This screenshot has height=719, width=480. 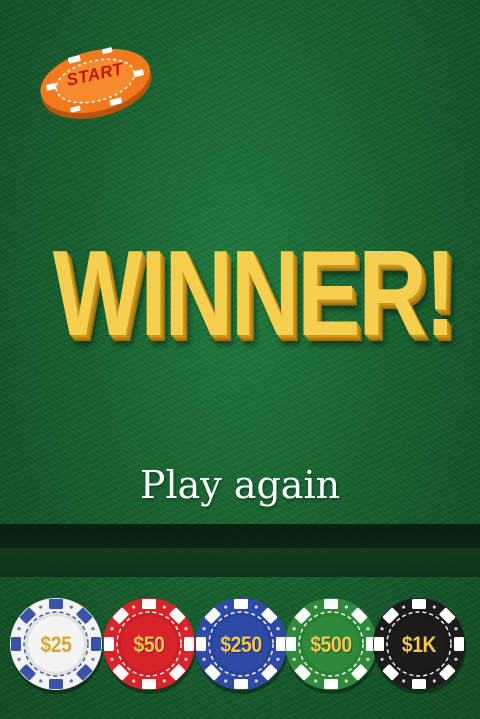 I want to click on chip-25-icon, so click(x=56, y=646).